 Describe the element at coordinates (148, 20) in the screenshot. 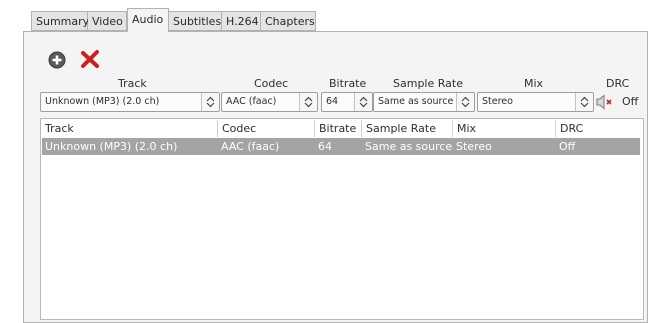

I see `tab-audio: Audio` at that location.